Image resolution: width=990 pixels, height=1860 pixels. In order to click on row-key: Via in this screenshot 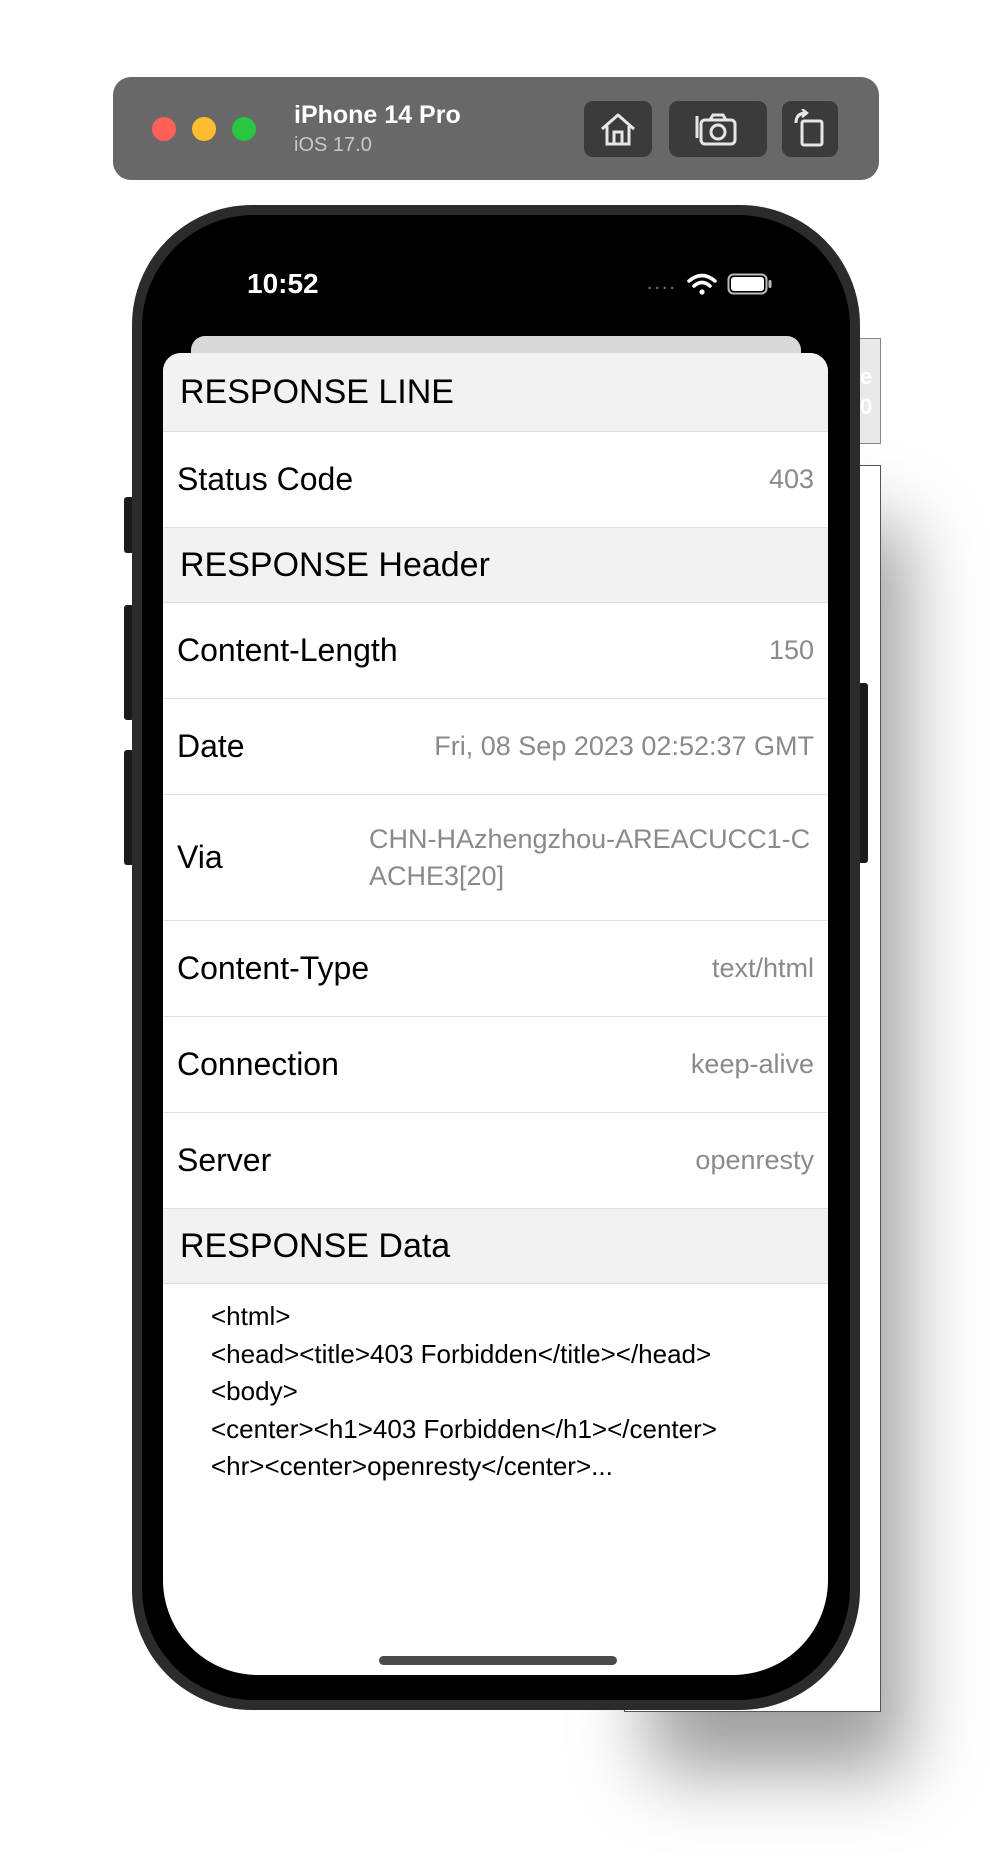, I will do `click(200, 857)`.